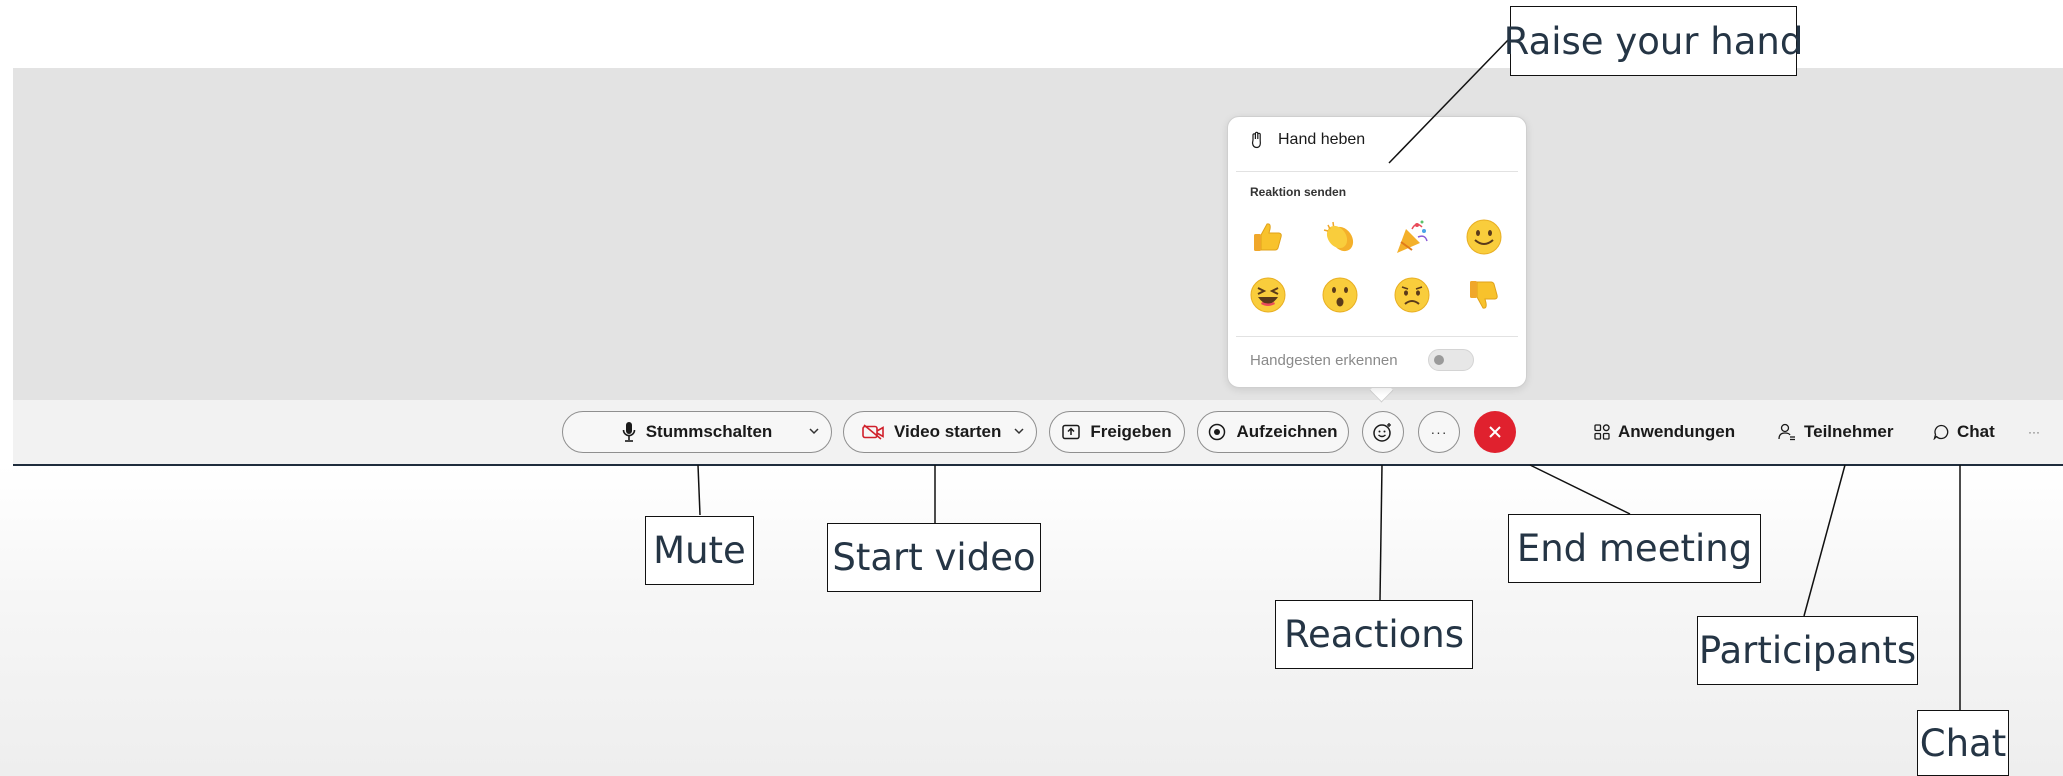 This screenshot has width=2063, height=776. I want to click on popup-divider-bottom, so click(1377, 336).